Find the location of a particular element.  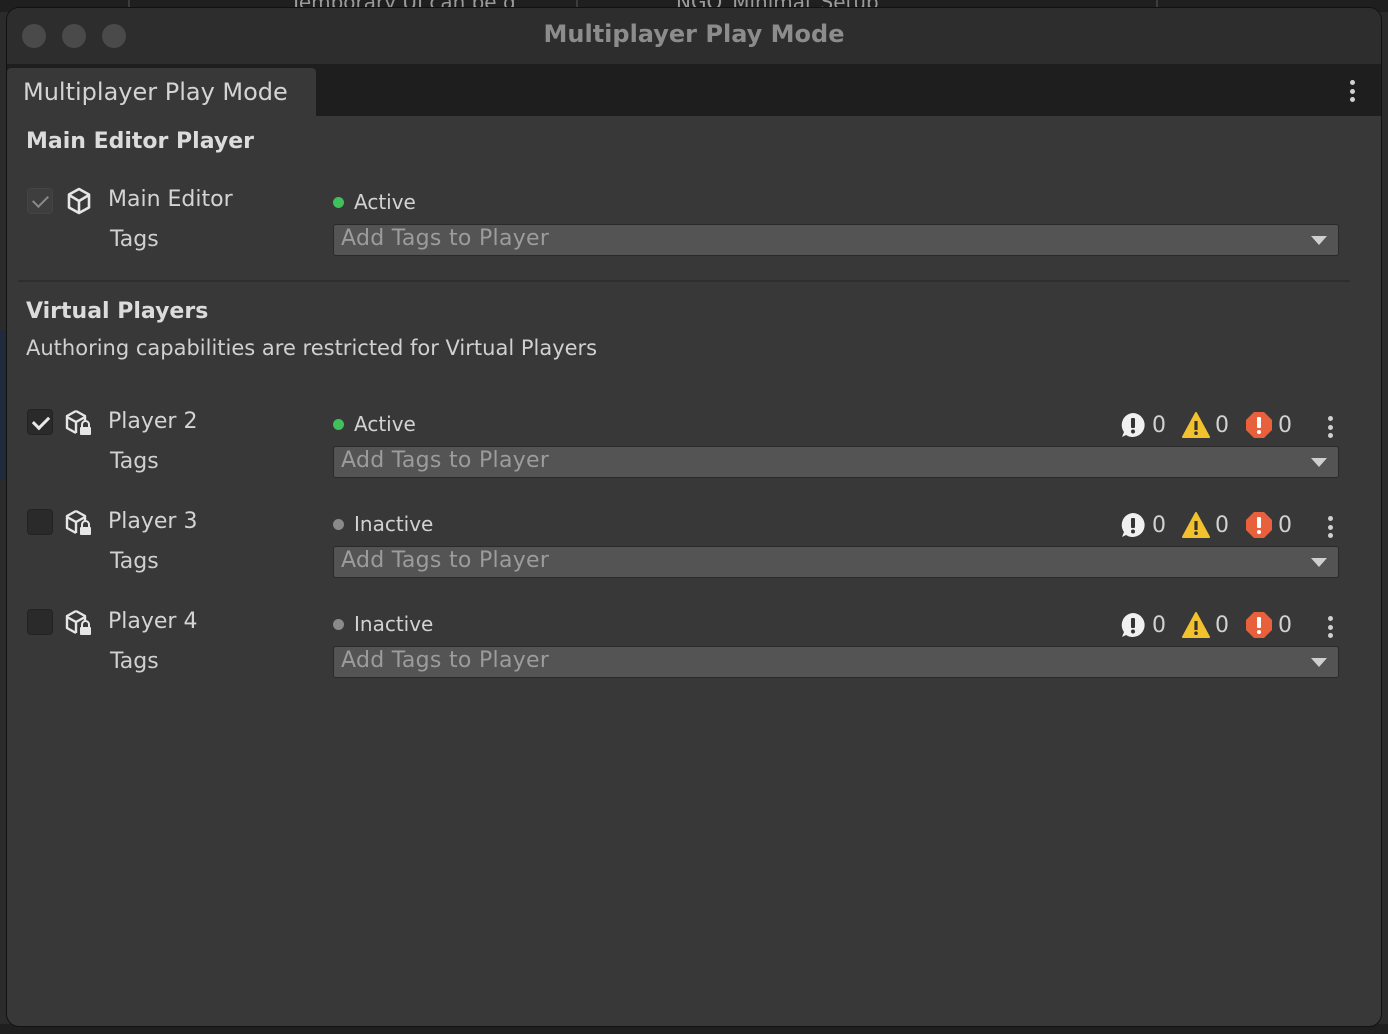

background-text-right: NGO_Minimal_Setup is located at coordinates (806, 4).